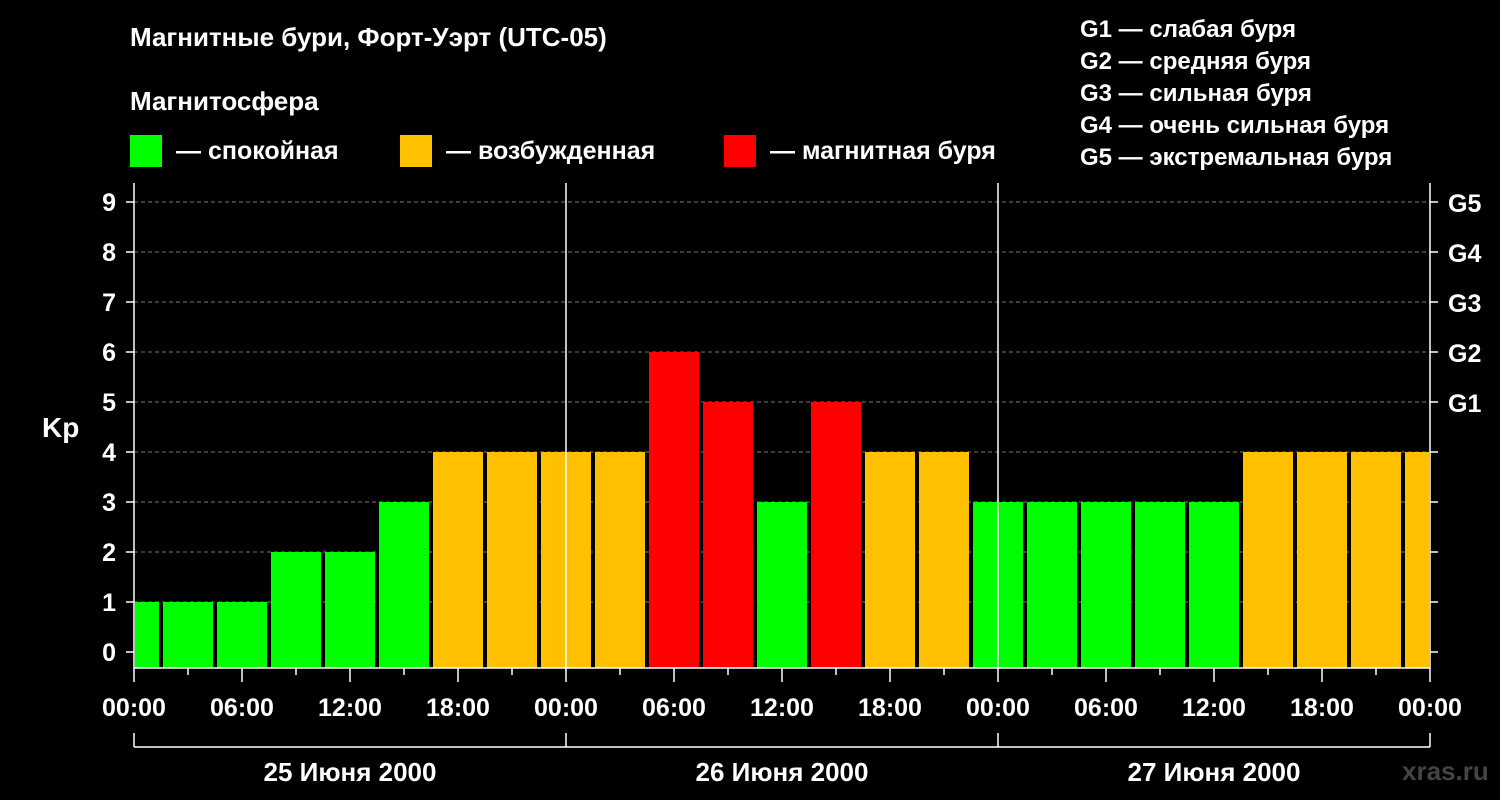  Describe the element at coordinates (1235, 125) in the screenshot. I see `g-legend-g4: G4 — очень сильная буря` at that location.